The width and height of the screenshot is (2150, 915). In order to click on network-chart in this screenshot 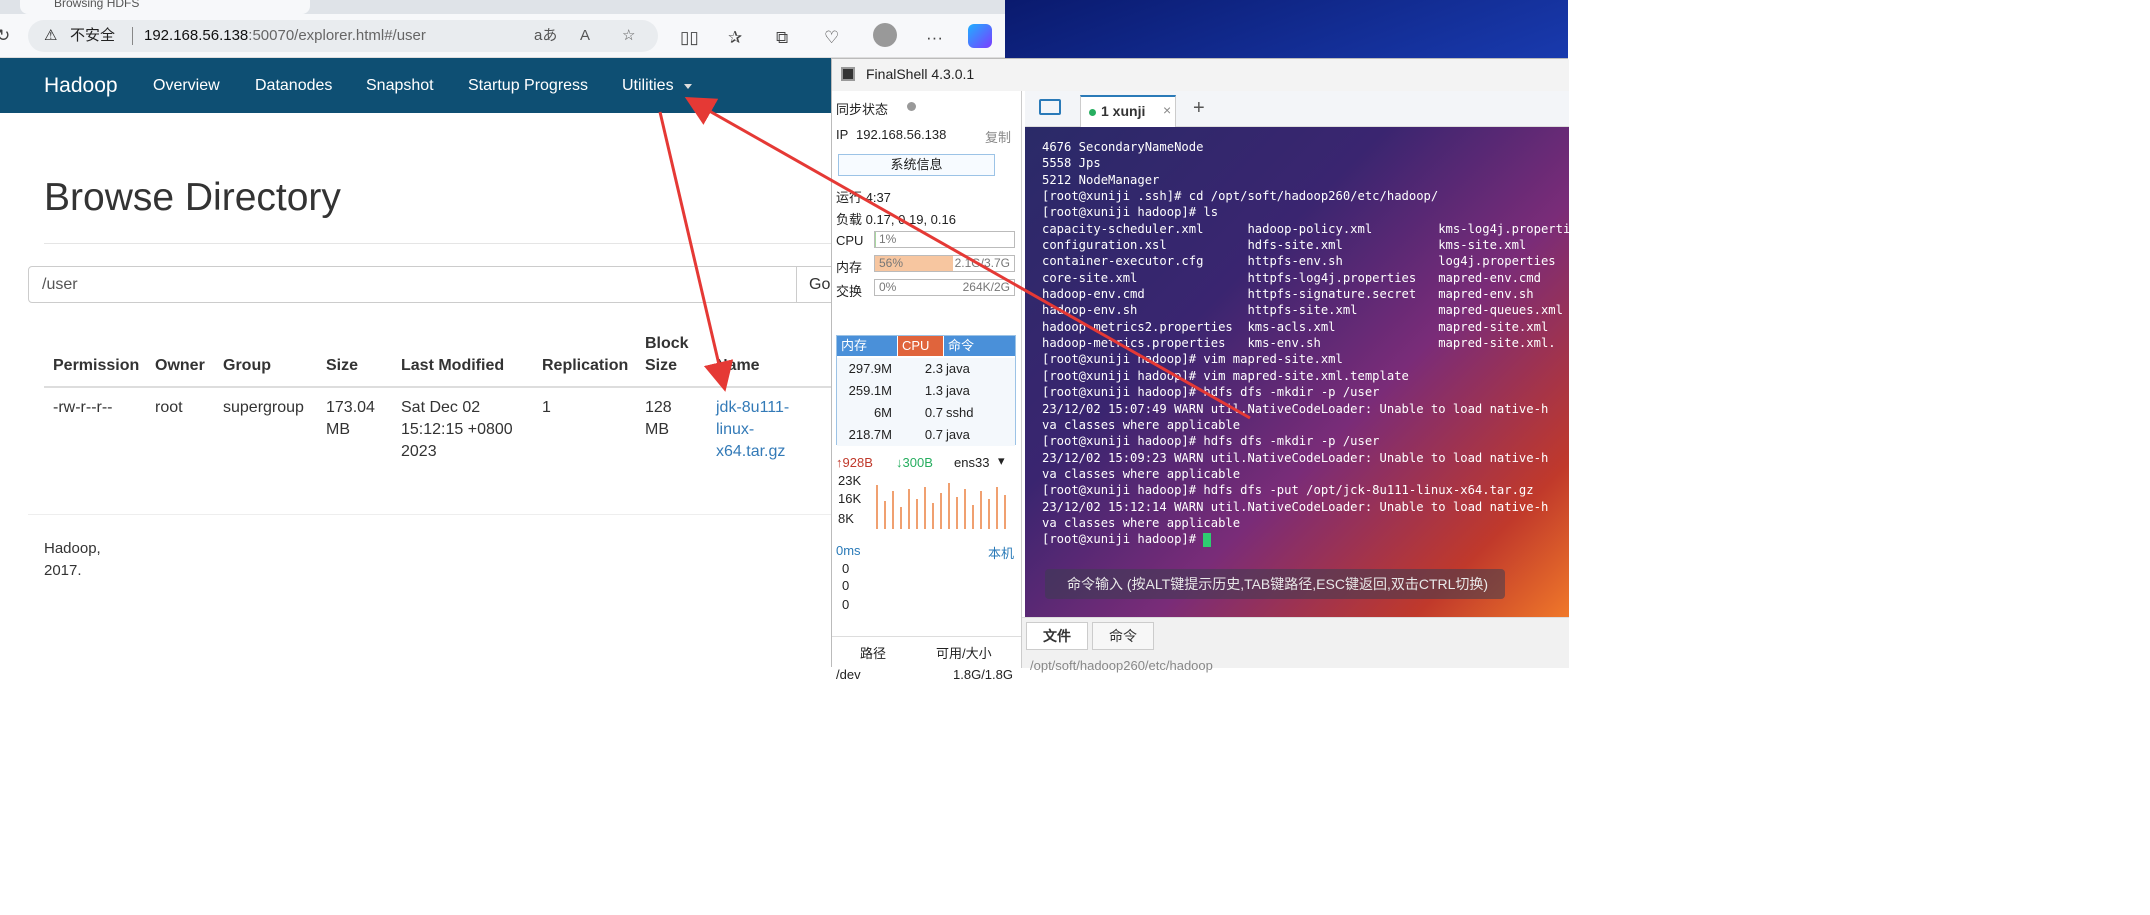, I will do `click(941, 506)`.